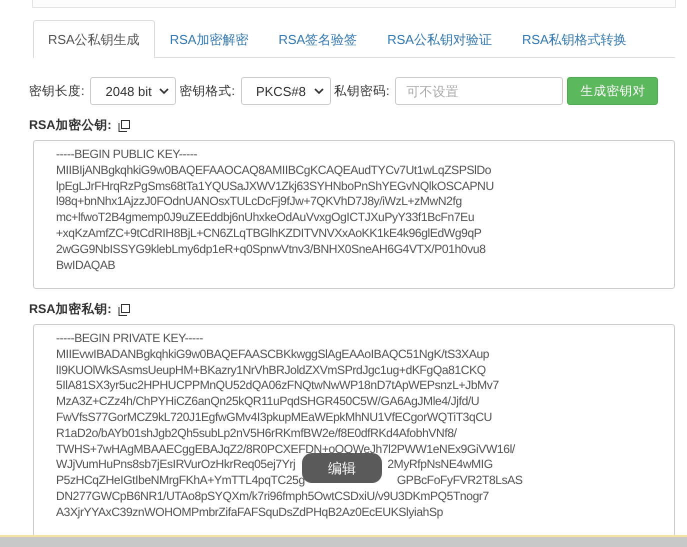 The width and height of the screenshot is (687, 547). Describe the element at coordinates (277, 386) in the screenshot. I see `key-text-line: 5IlA81SX3yr5uc2HPHUCPPMnQU52dQA06zFNQtwNwWP18nD7tApWEPsnzL+JbMv7` at that location.